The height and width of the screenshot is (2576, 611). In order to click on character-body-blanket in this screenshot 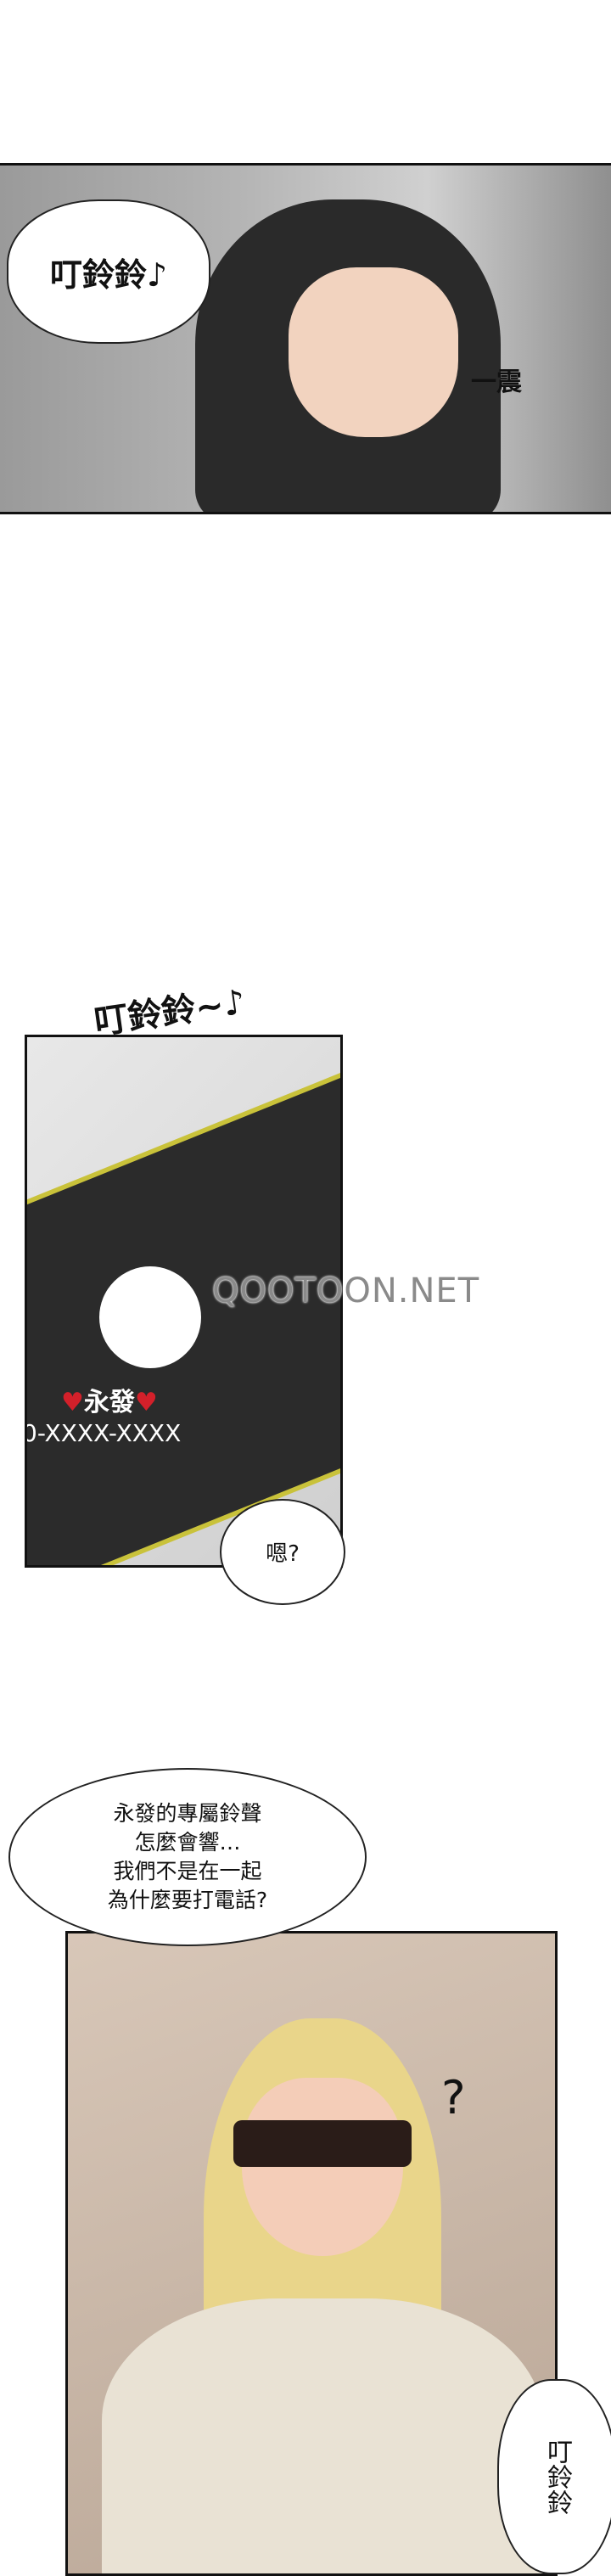, I will do `click(322, 2435)`.